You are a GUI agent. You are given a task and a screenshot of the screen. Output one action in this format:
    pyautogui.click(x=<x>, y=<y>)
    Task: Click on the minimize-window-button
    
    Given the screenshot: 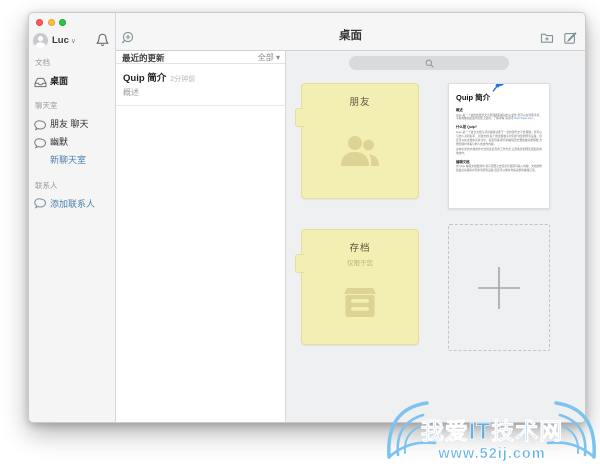 What is the action you would take?
    pyautogui.click(x=51, y=22)
    